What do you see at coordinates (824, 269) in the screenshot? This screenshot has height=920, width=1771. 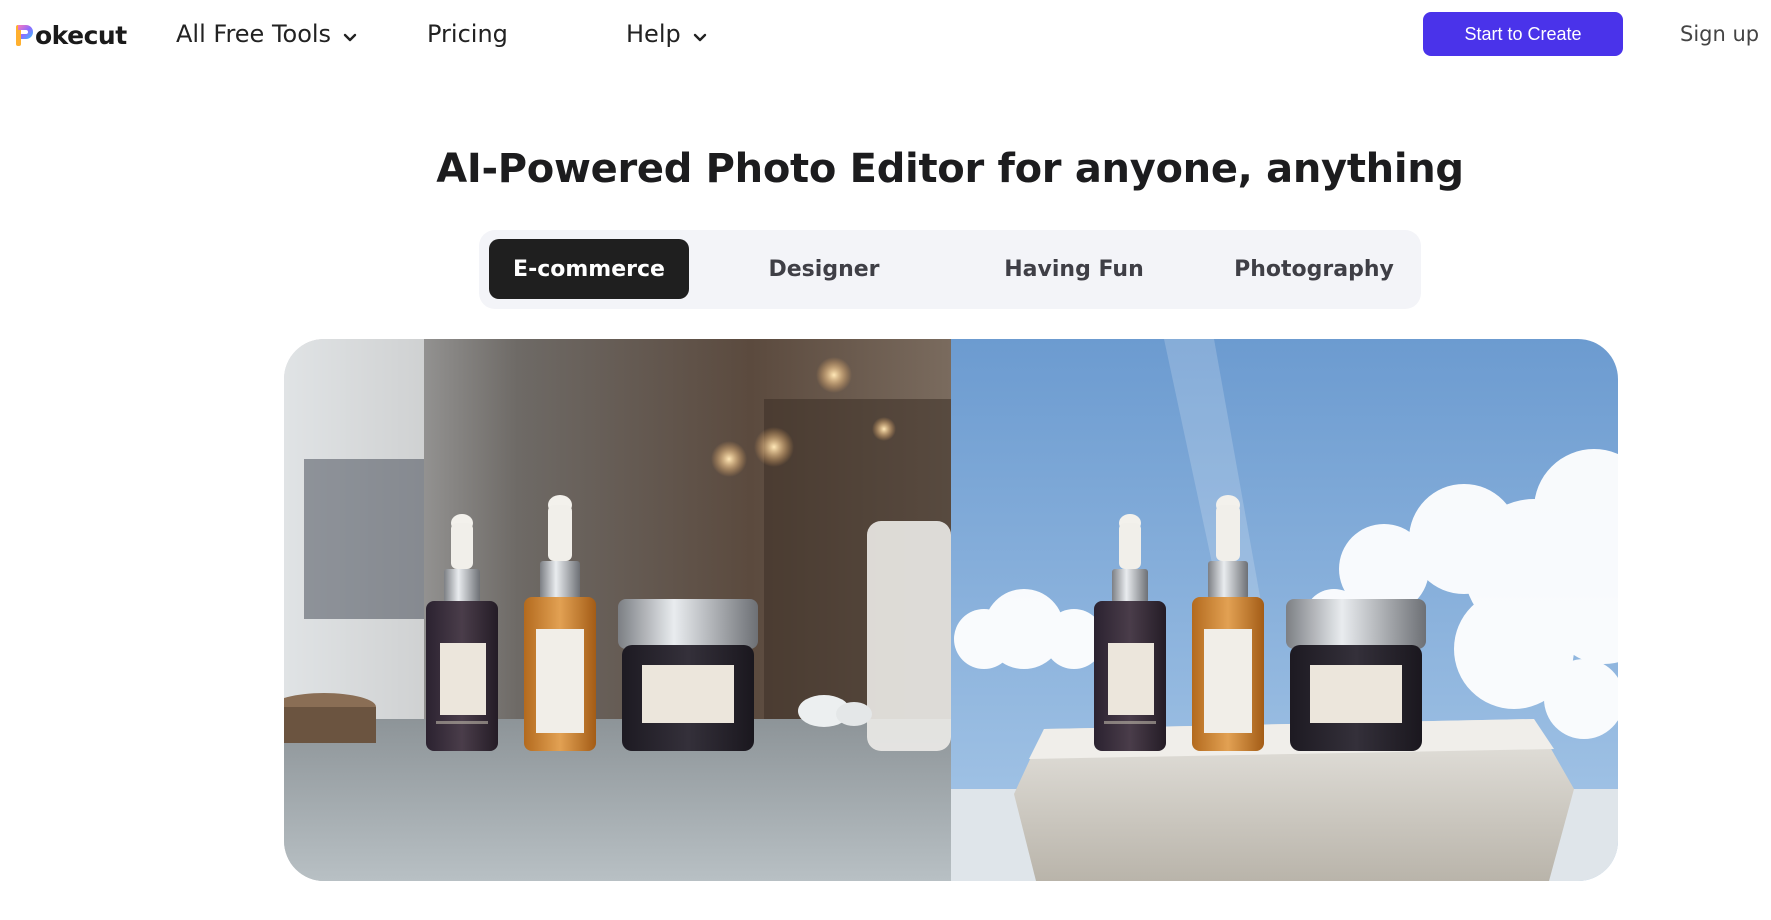 I see `tab-designer: Designer` at bounding box center [824, 269].